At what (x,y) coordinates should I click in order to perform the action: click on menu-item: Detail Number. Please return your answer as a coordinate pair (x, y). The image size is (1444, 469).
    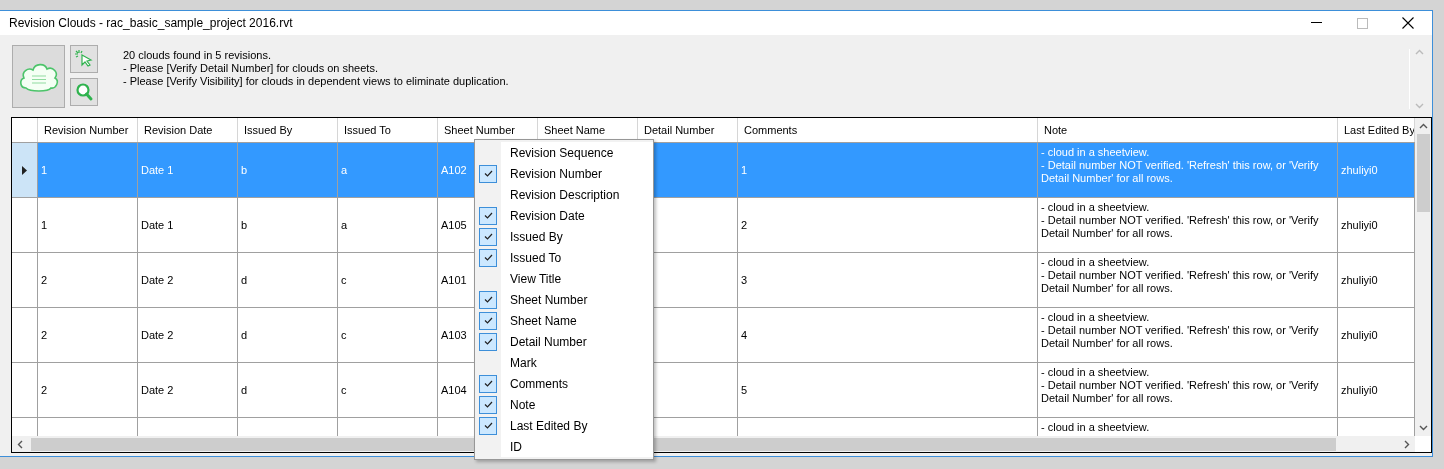
    Looking at the image, I should click on (564, 341).